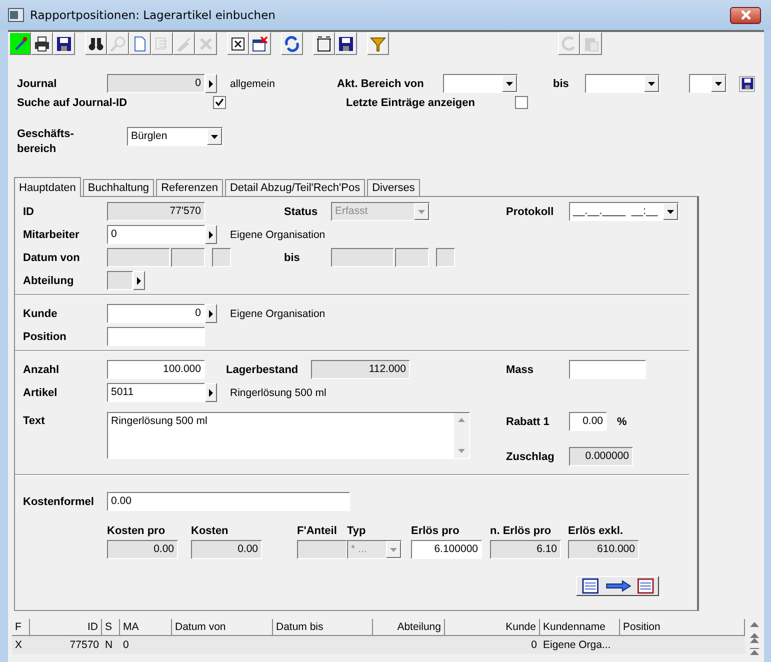 The width and height of the screenshot is (771, 662). What do you see at coordinates (682, 627) in the screenshot?
I see `column-header: Position` at bounding box center [682, 627].